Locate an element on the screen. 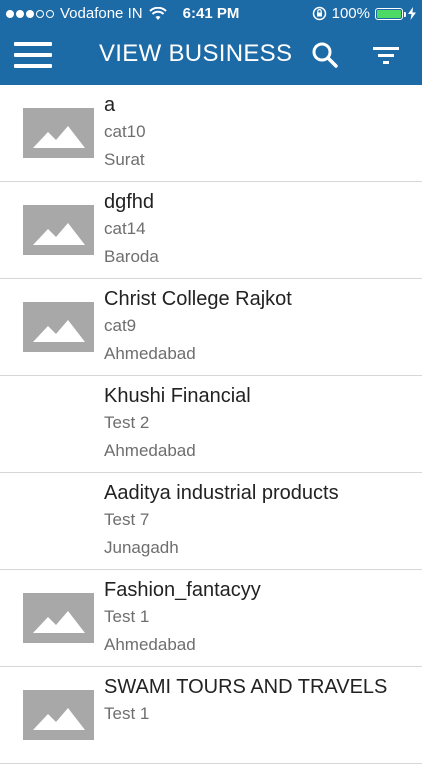  business-category: cat14 is located at coordinates (125, 228).